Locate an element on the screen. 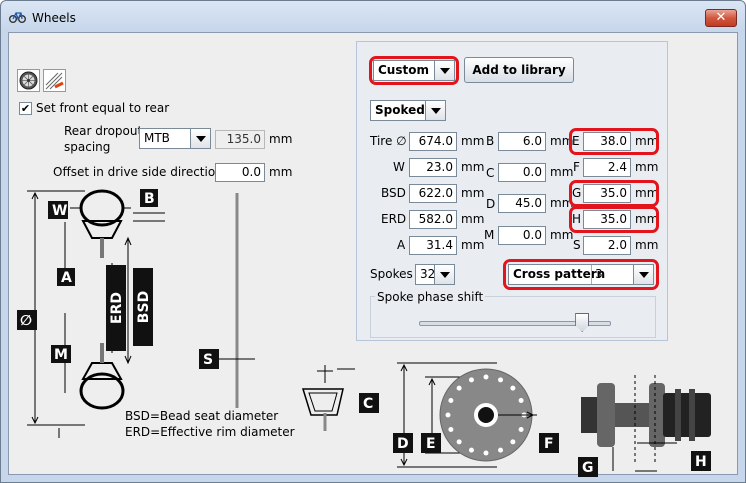 The image size is (746, 483). diagram-label-diameter: ∅ is located at coordinates (26, 321).